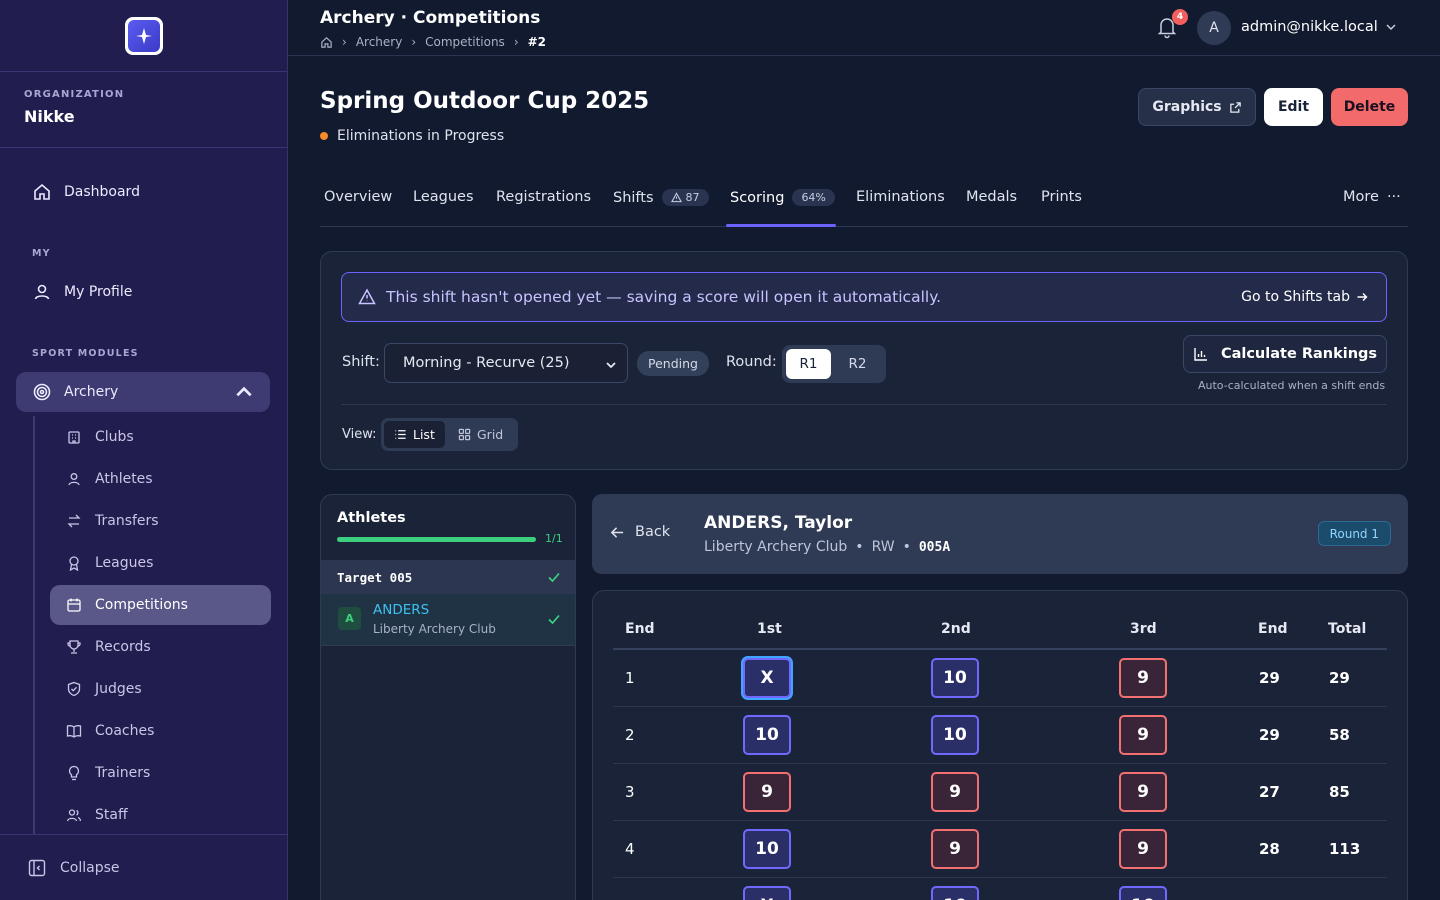  What do you see at coordinates (448, 577) in the screenshot?
I see `target-group-header: Target 005` at bounding box center [448, 577].